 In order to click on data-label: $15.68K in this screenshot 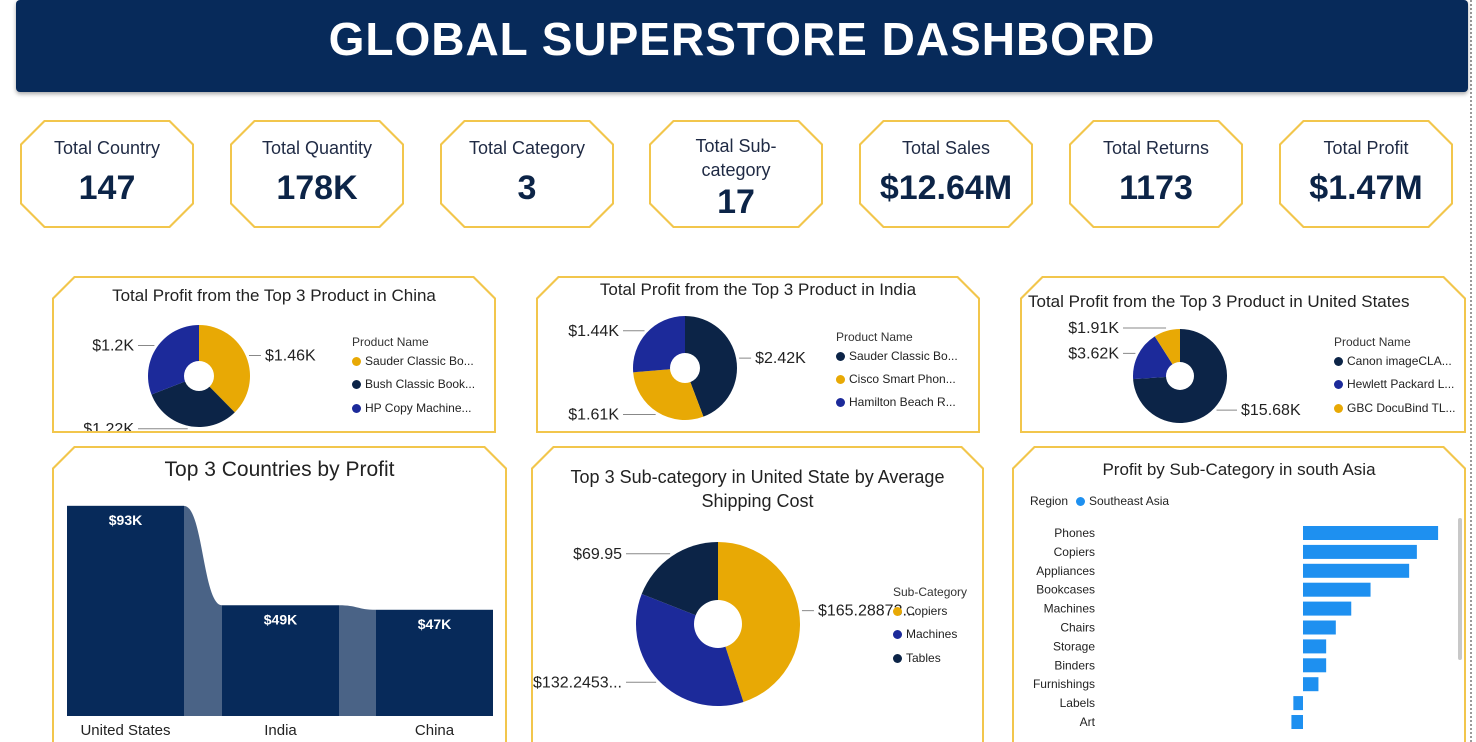, I will do `click(1271, 410)`.